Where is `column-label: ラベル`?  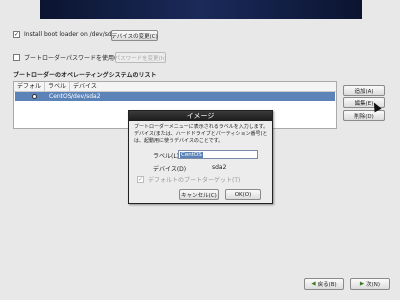 column-label: ラベル is located at coordinates (57, 86).